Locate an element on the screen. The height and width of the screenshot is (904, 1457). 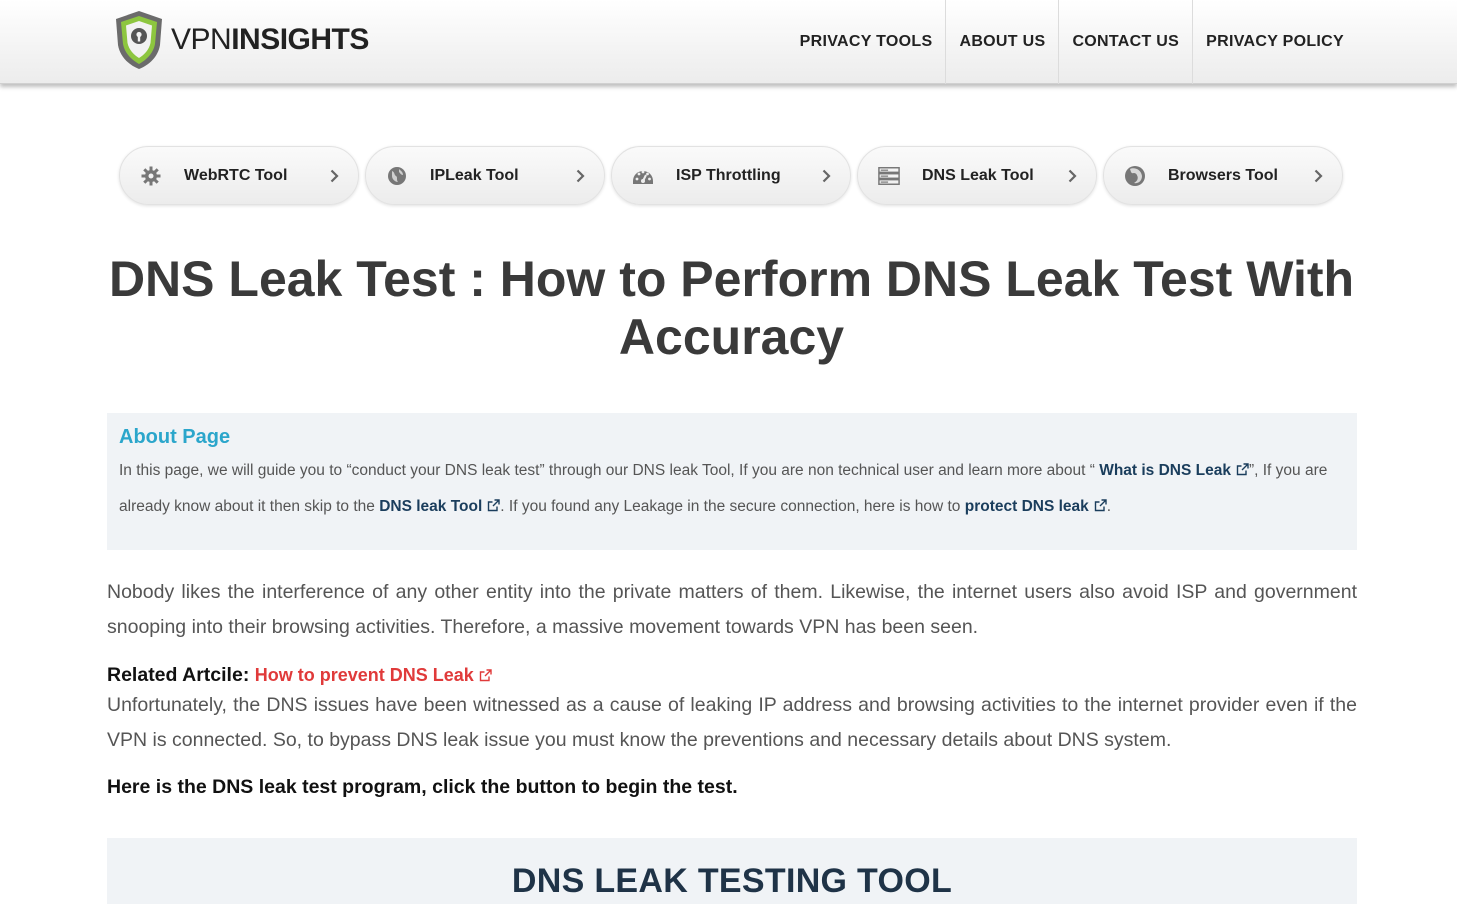
site-logo: VPNINSIGHTS is located at coordinates (241, 40).